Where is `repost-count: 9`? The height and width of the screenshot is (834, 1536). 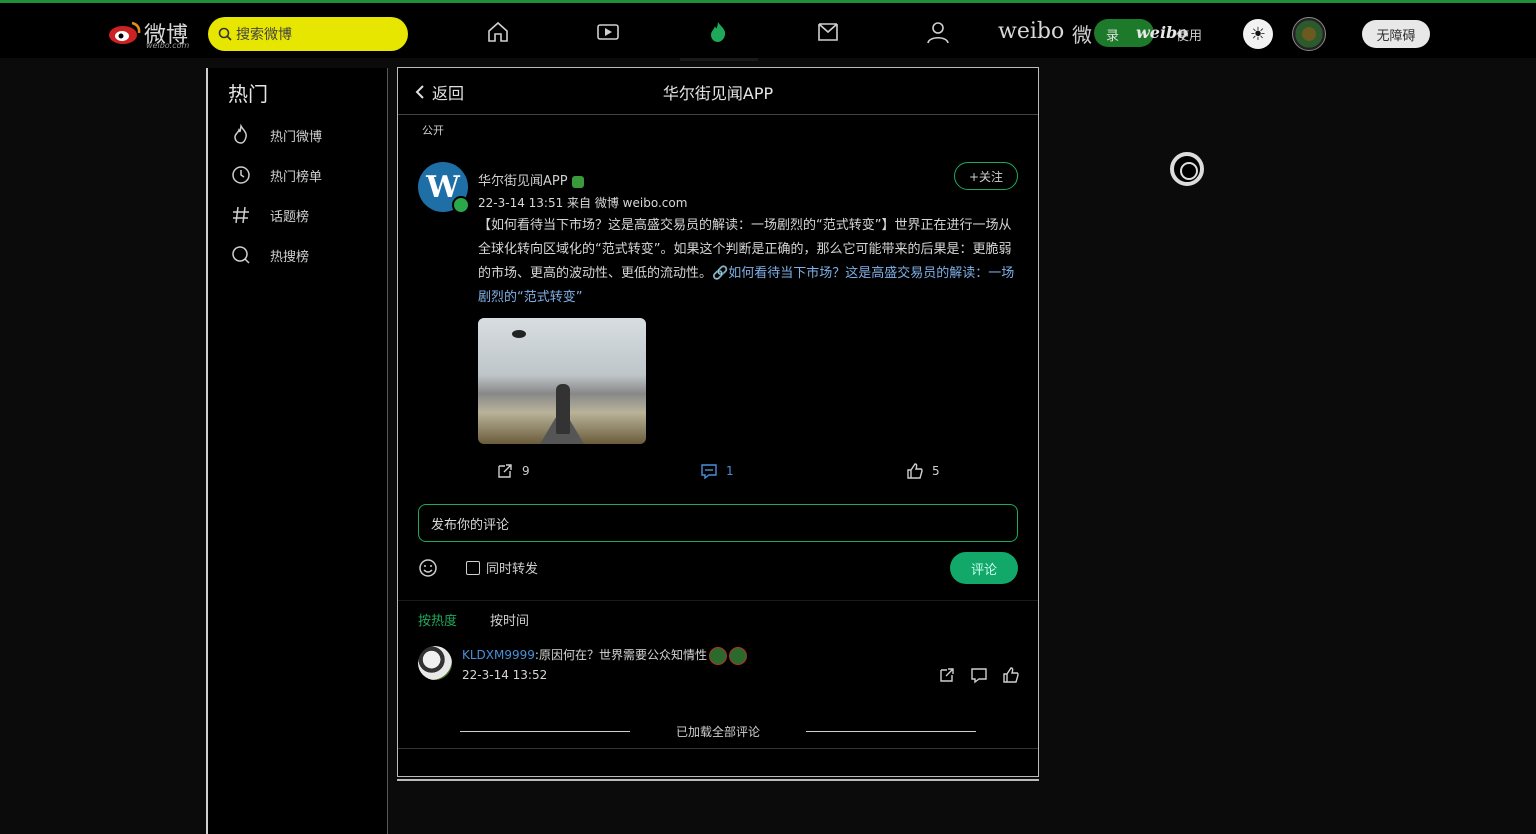
repost-count: 9 is located at coordinates (526, 471).